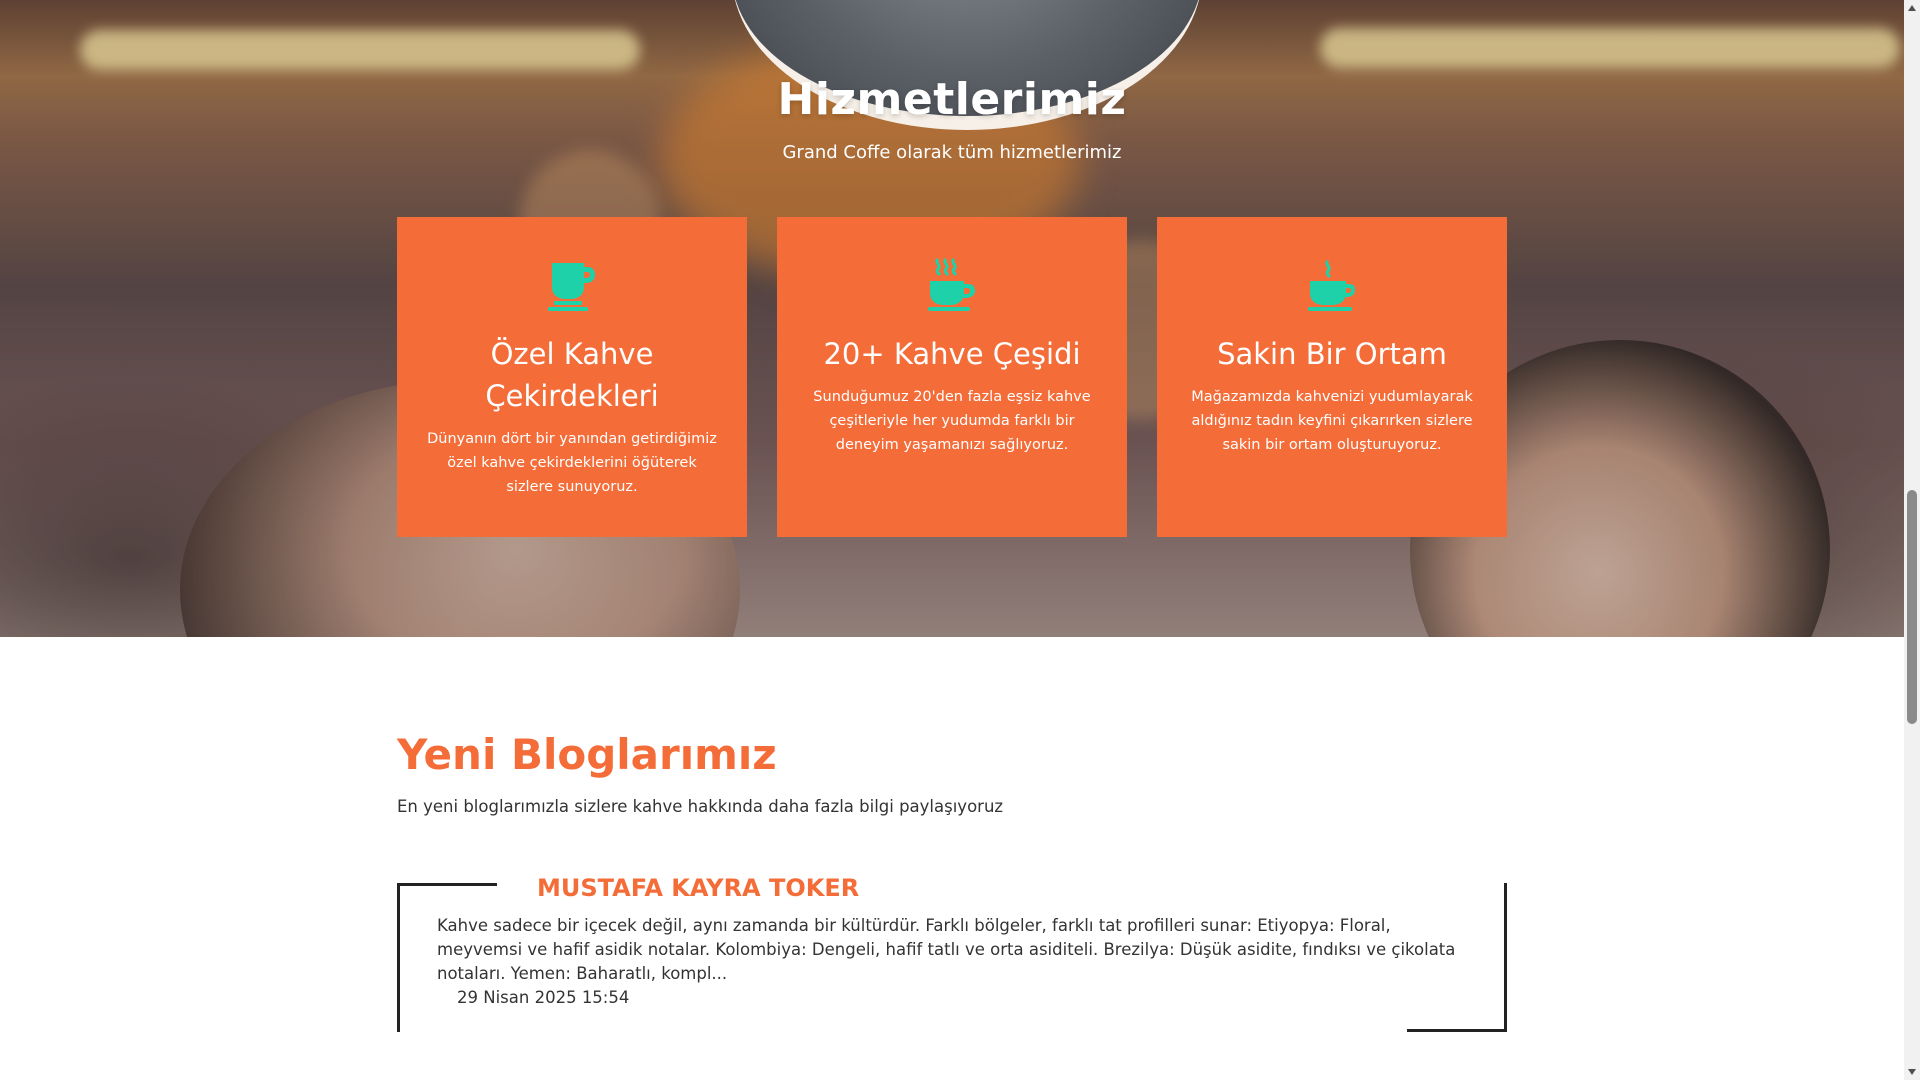  I want to click on scrollbar-thumb, so click(1912, 607).